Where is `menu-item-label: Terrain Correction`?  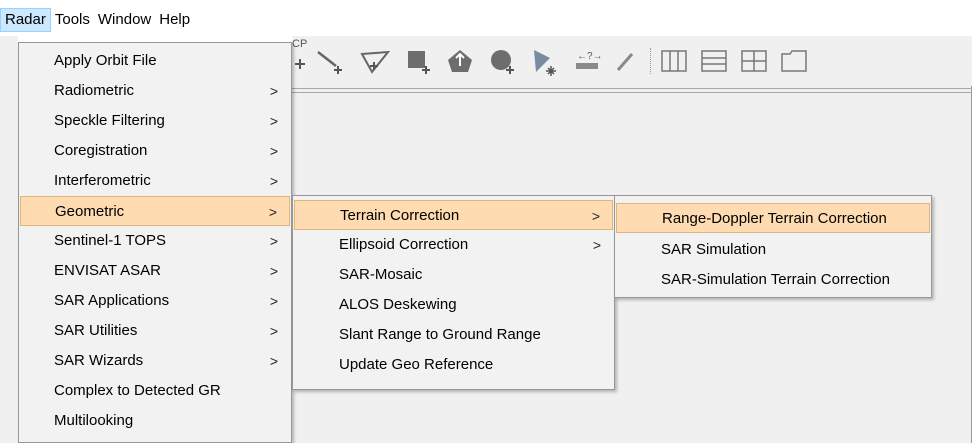 menu-item-label: Terrain Correction is located at coordinates (400, 215).